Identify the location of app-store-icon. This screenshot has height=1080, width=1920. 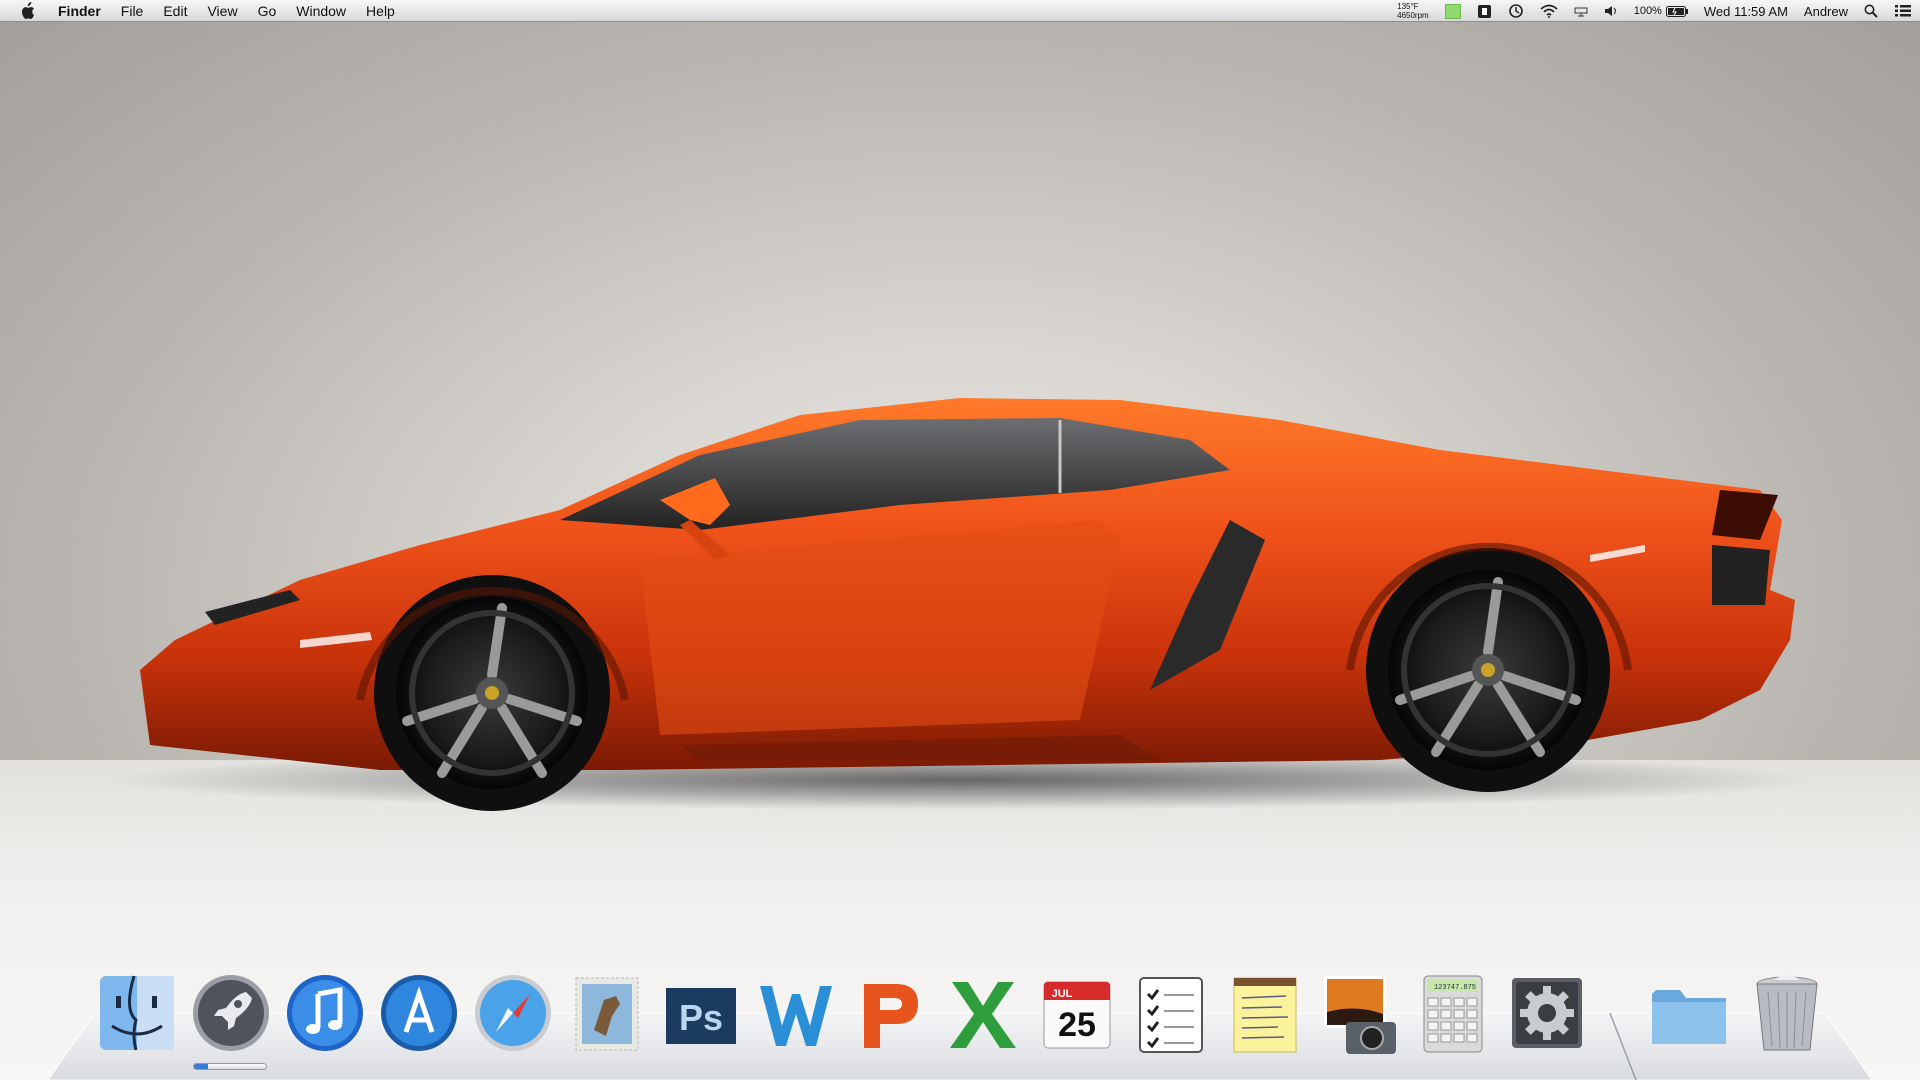
(419, 1013).